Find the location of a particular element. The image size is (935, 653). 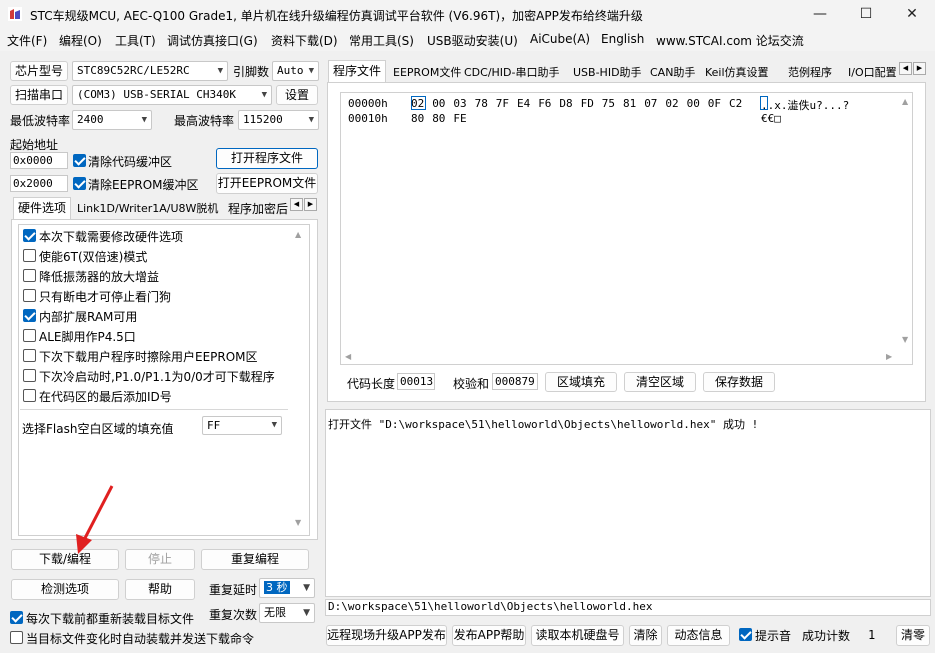

clear-log-button: 清除 is located at coordinates (645, 635).